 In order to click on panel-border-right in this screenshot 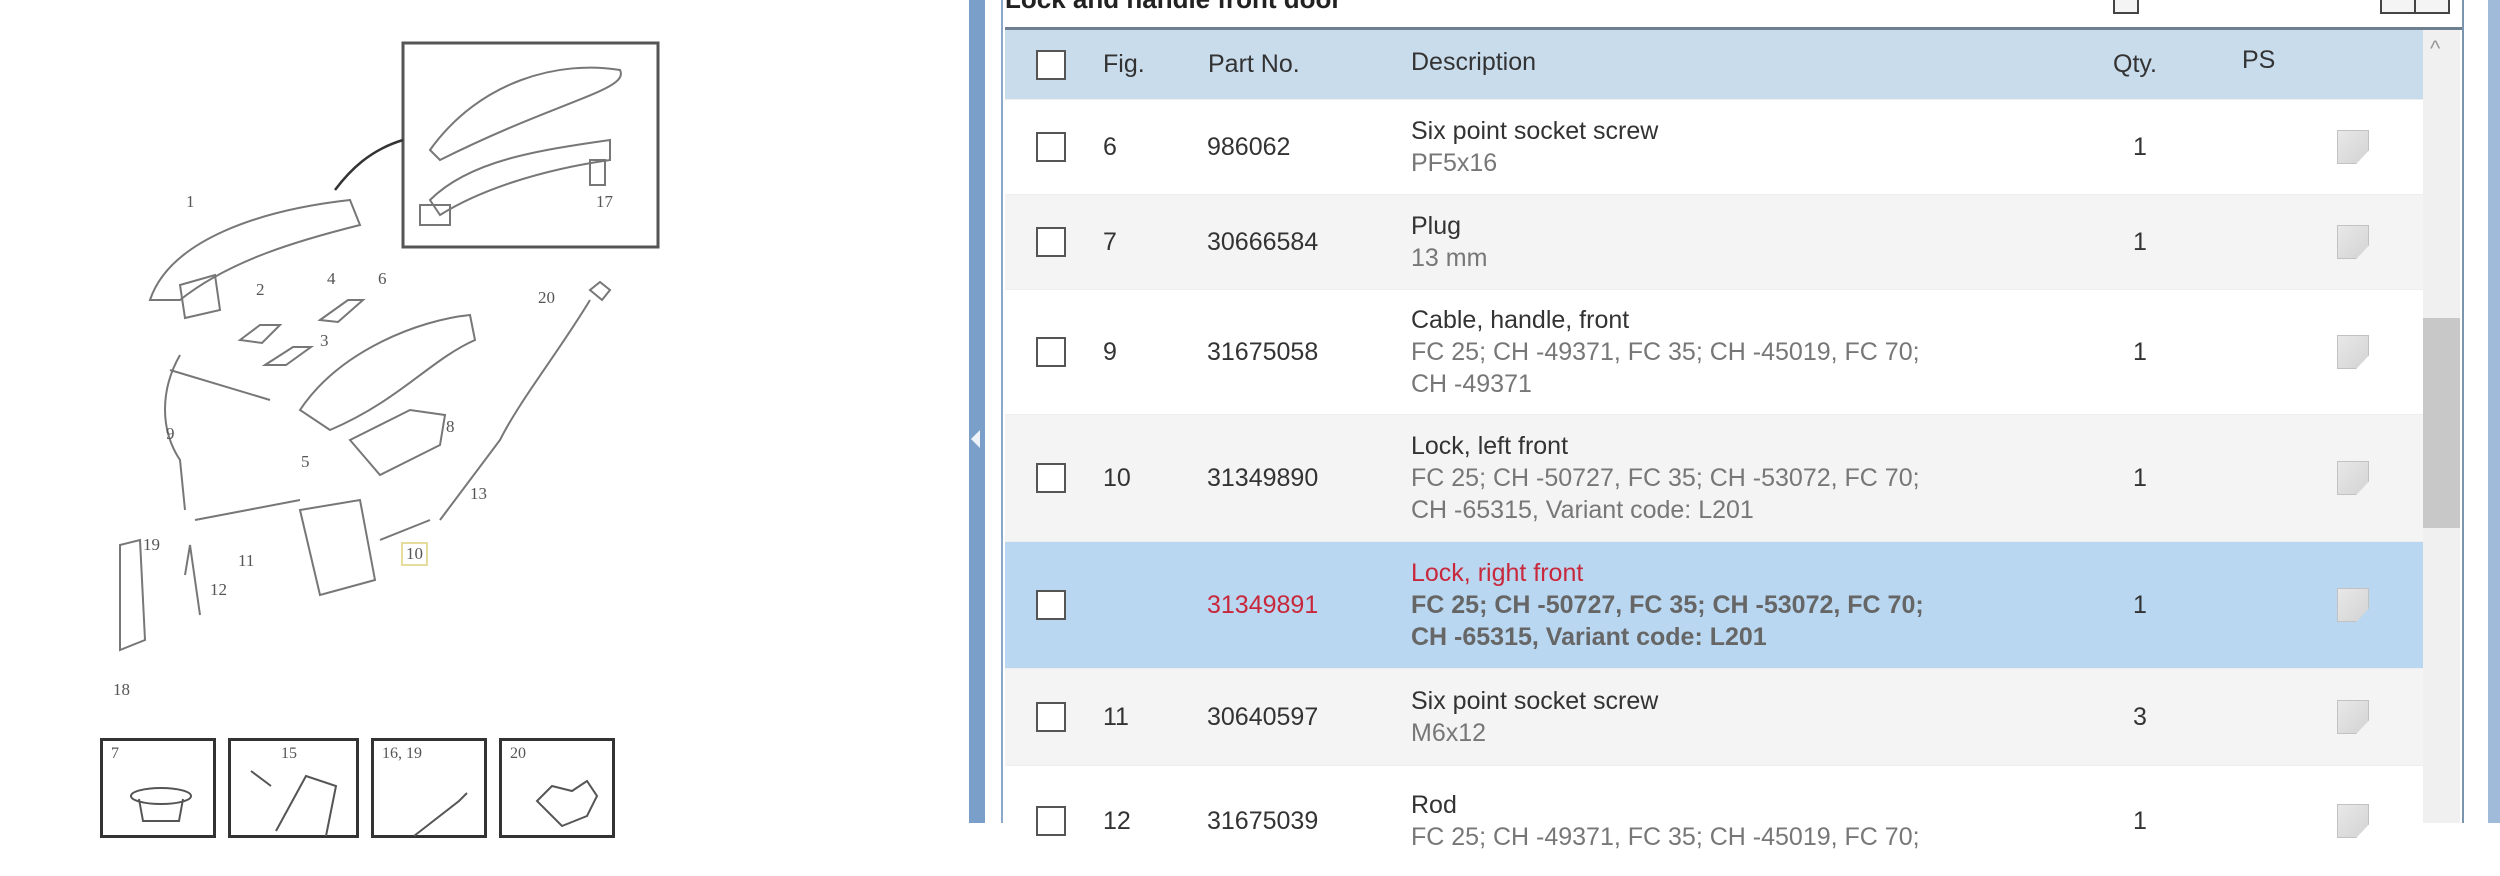, I will do `click(2463, 411)`.